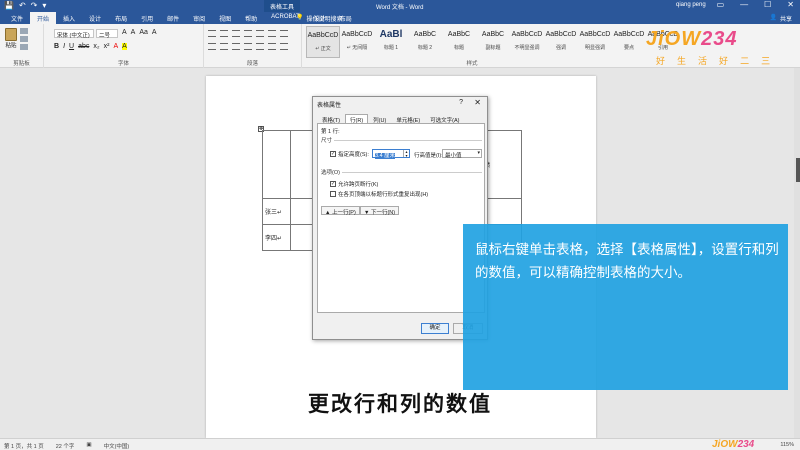  Describe the element at coordinates (69, 18) in the screenshot. I see `ribbon-tab: 插入` at that location.